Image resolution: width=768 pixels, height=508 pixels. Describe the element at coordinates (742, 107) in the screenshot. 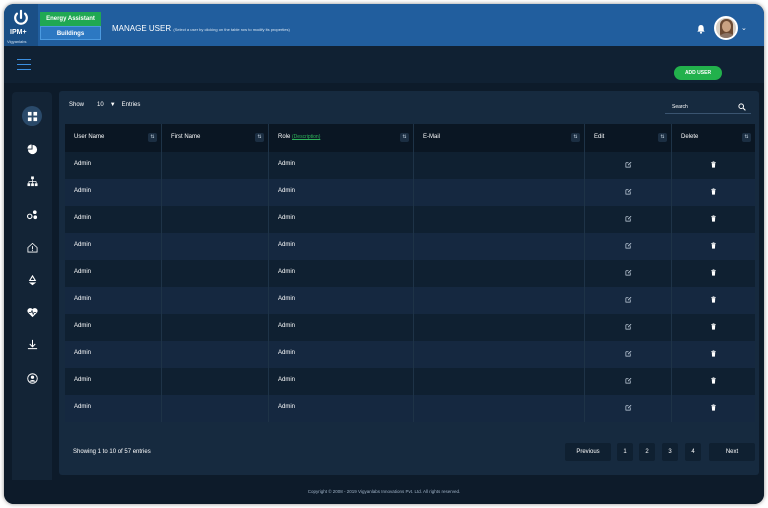

I see `search-icon` at that location.